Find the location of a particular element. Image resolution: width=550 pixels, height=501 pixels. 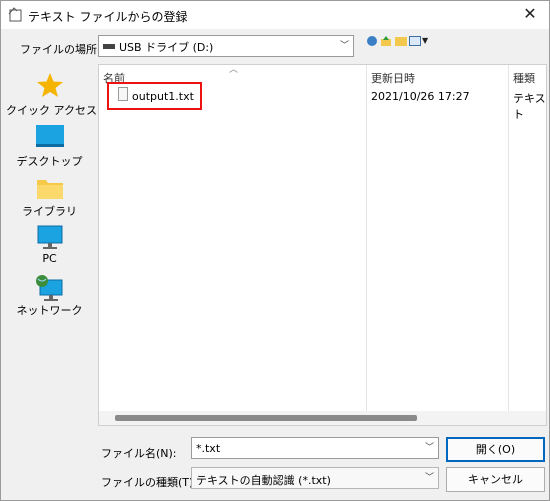

column-header-type: 種類 is located at coordinates (524, 78).